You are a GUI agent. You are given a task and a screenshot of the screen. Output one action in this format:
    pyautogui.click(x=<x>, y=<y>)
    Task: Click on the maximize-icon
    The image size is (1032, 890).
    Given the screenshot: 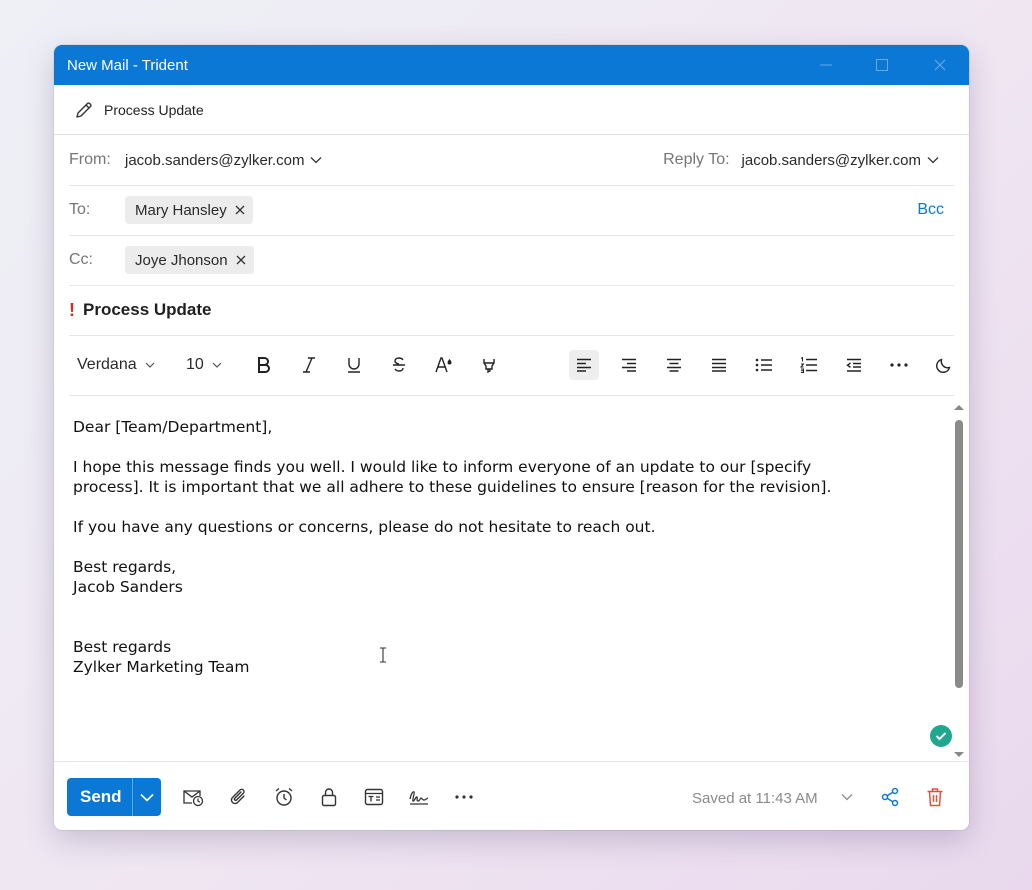 What is the action you would take?
    pyautogui.click(x=882, y=65)
    